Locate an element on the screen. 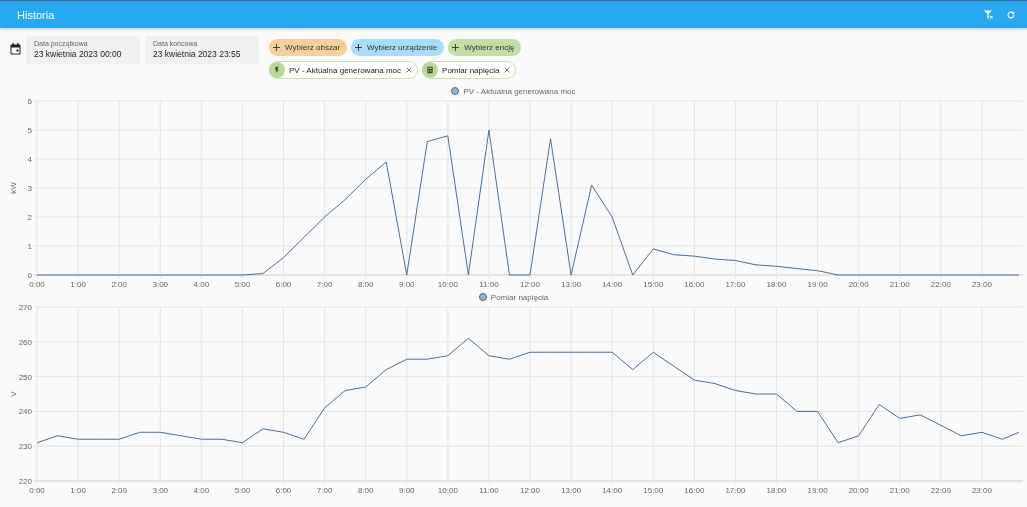 The height and width of the screenshot is (507, 1027). chip-label: PV - Aktualna generowana moc is located at coordinates (345, 70).